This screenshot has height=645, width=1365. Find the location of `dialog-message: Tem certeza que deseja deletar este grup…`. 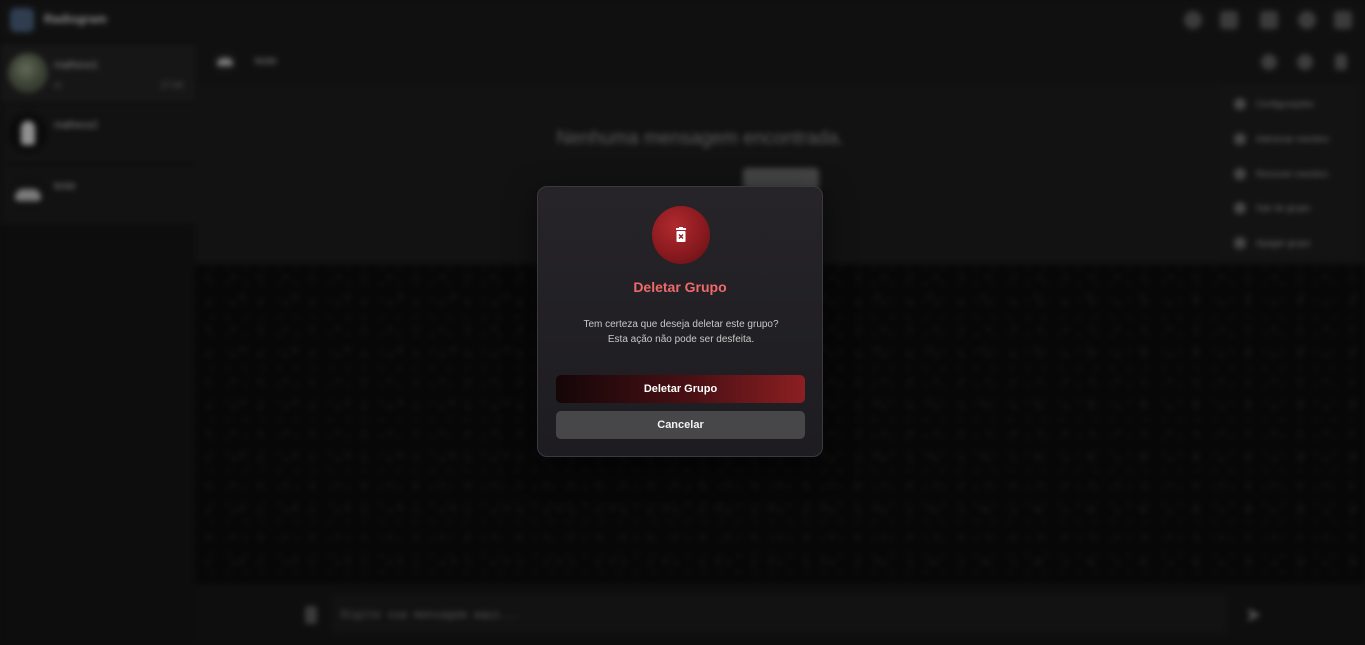

dialog-message: Tem certeza que deseja deletar este grup… is located at coordinates (681, 332).